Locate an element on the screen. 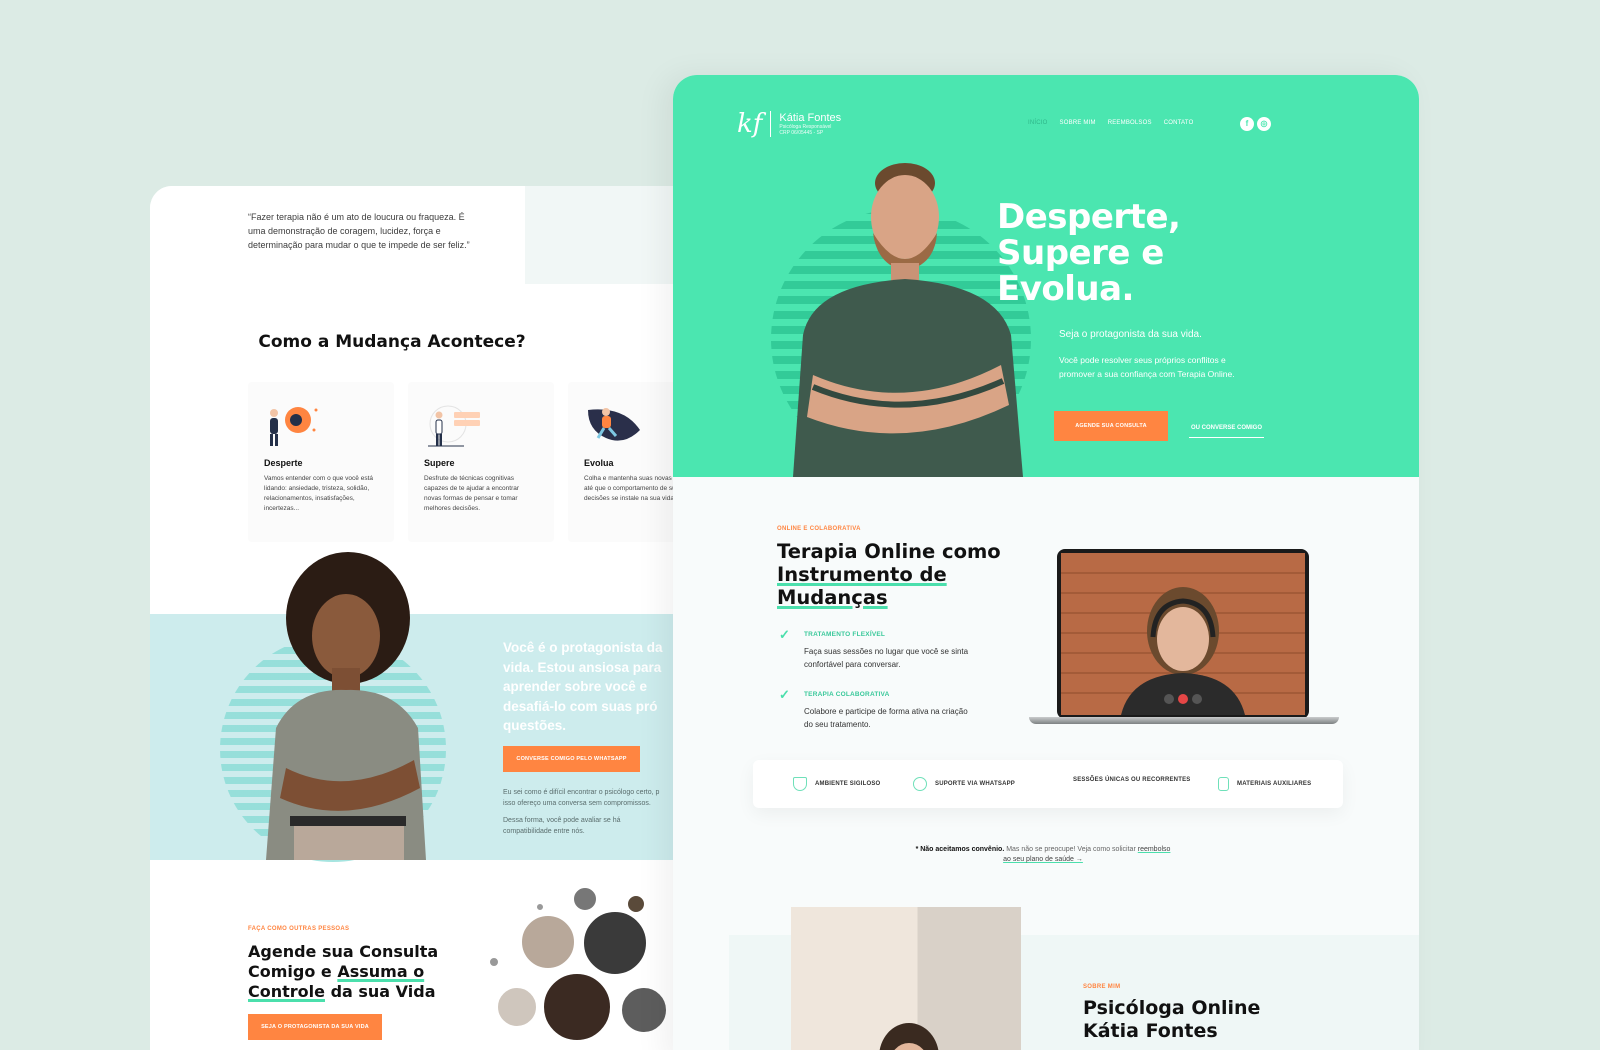 The height and width of the screenshot is (1050, 1600). how-title: Como a Mudança Acontece? is located at coordinates (392, 342).